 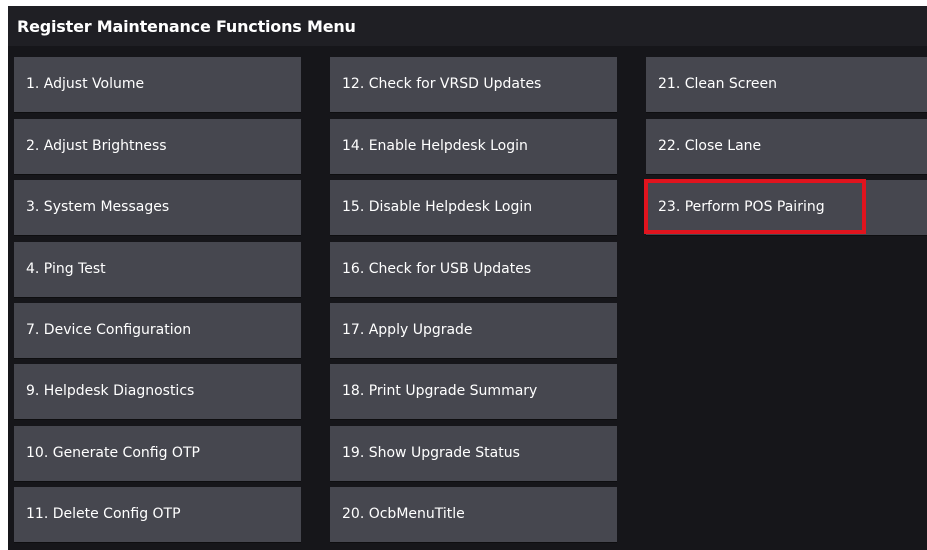 What do you see at coordinates (157, 269) in the screenshot?
I see `ping-test-button: 4. Ping Test` at bounding box center [157, 269].